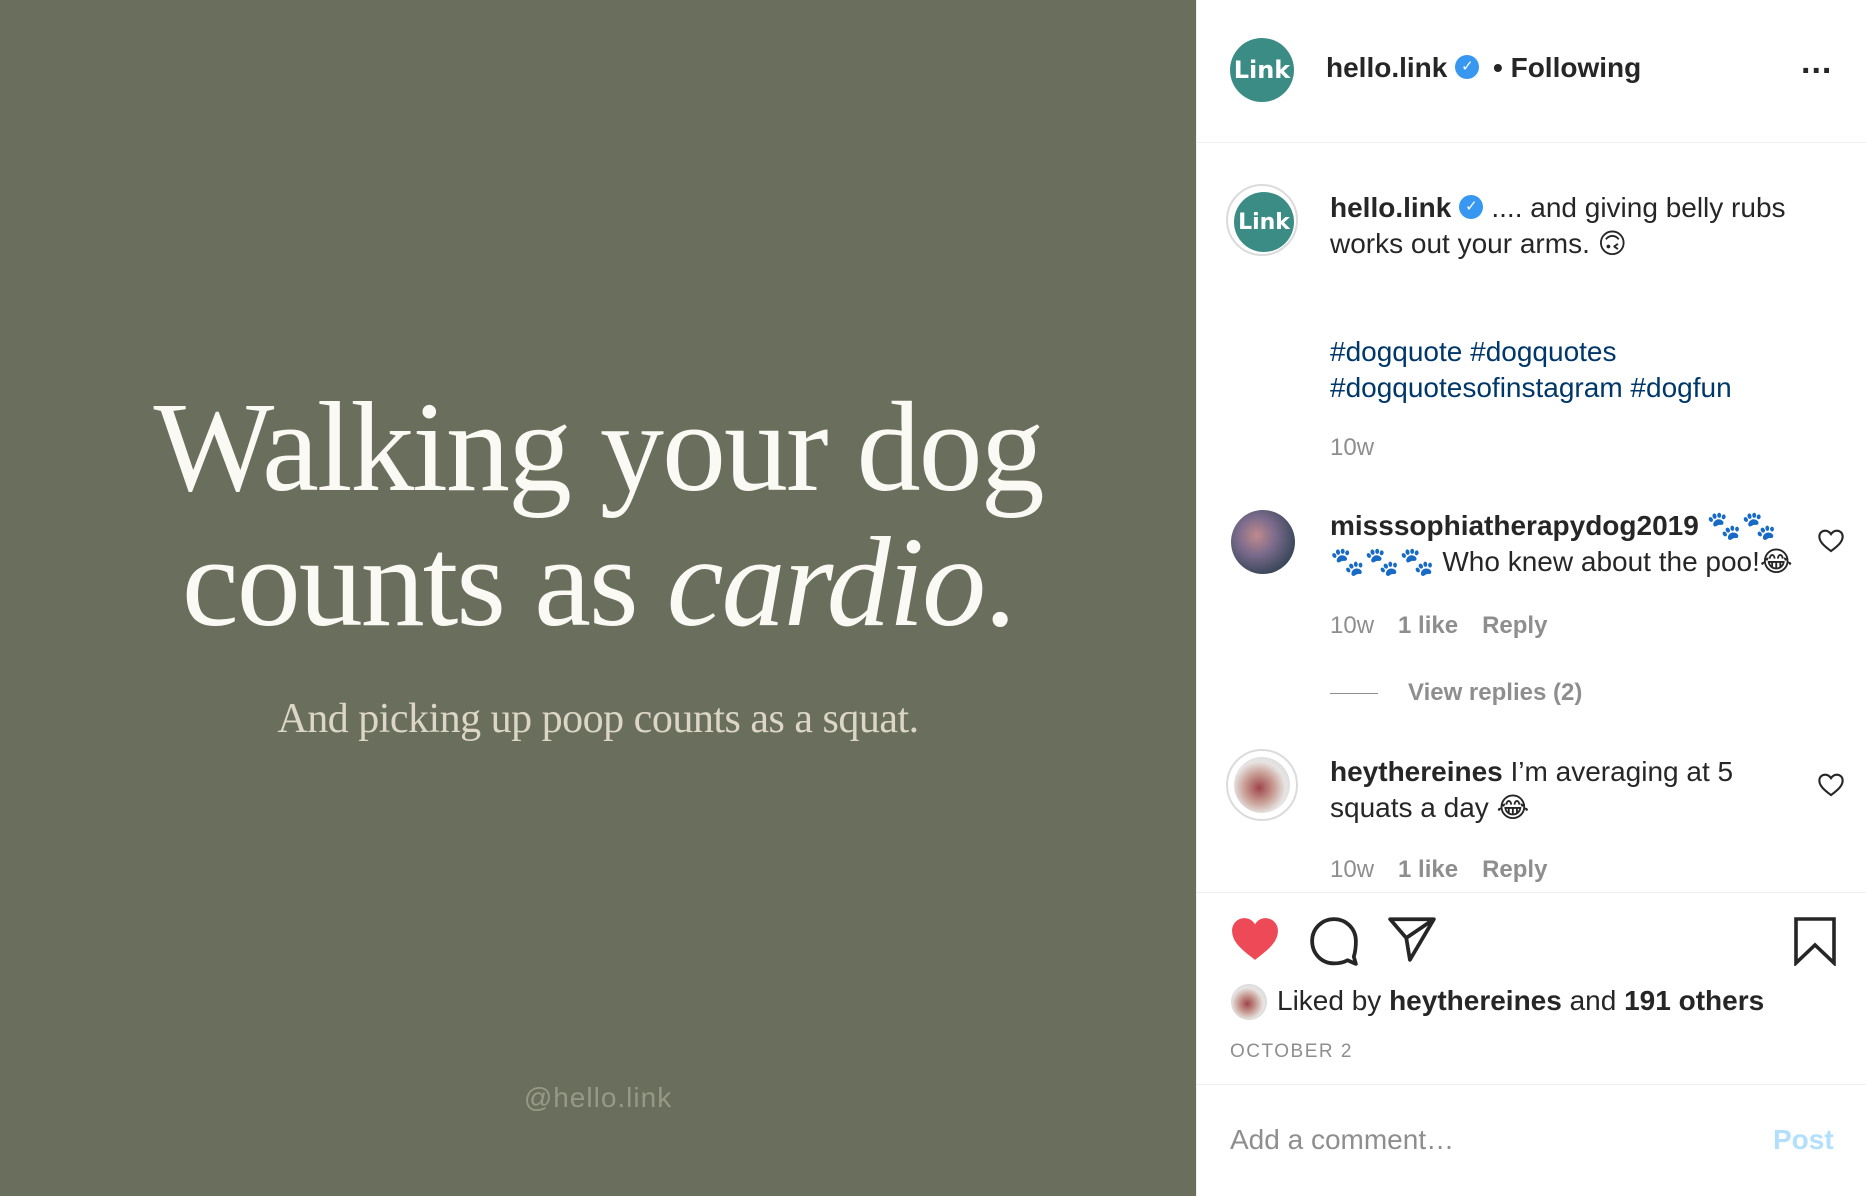  I want to click on header-avatar: Link, so click(1262, 70).